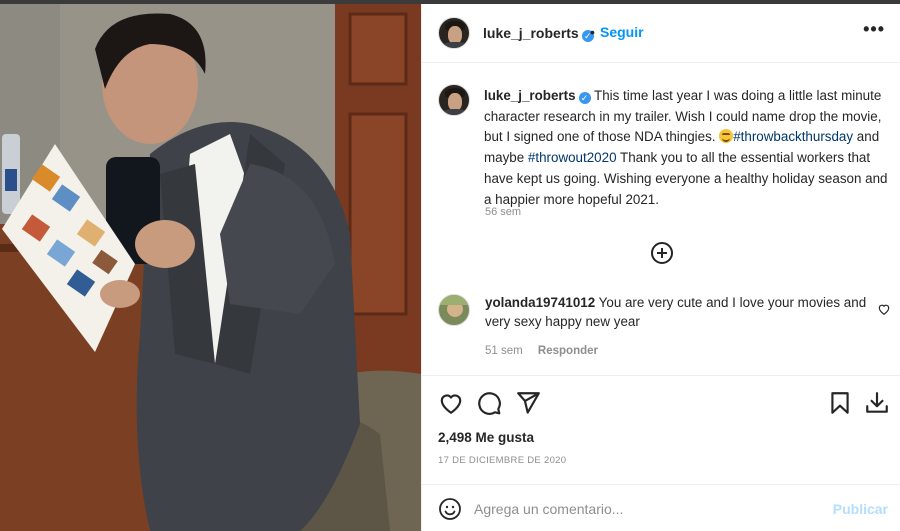 This screenshot has width=900, height=531. Describe the element at coordinates (451, 403) in the screenshot. I see `heart-icon` at that location.